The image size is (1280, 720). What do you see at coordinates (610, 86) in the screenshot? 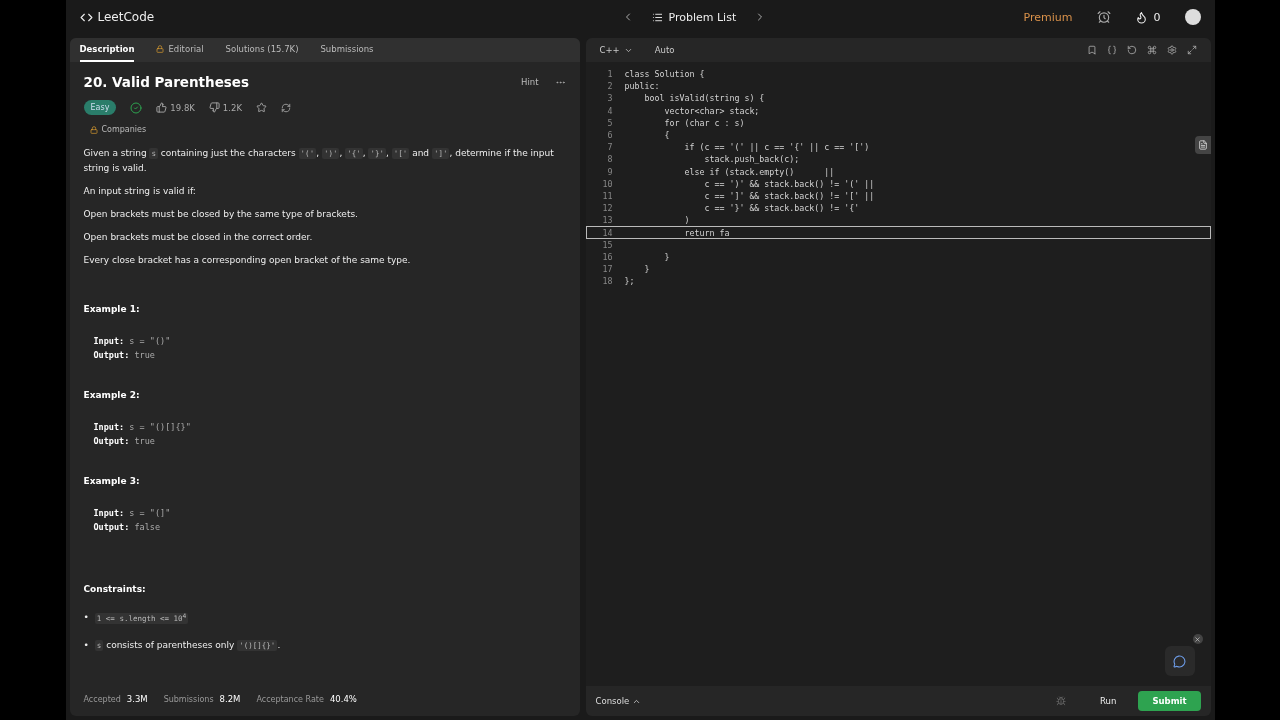
I see `line-number: 2` at bounding box center [610, 86].